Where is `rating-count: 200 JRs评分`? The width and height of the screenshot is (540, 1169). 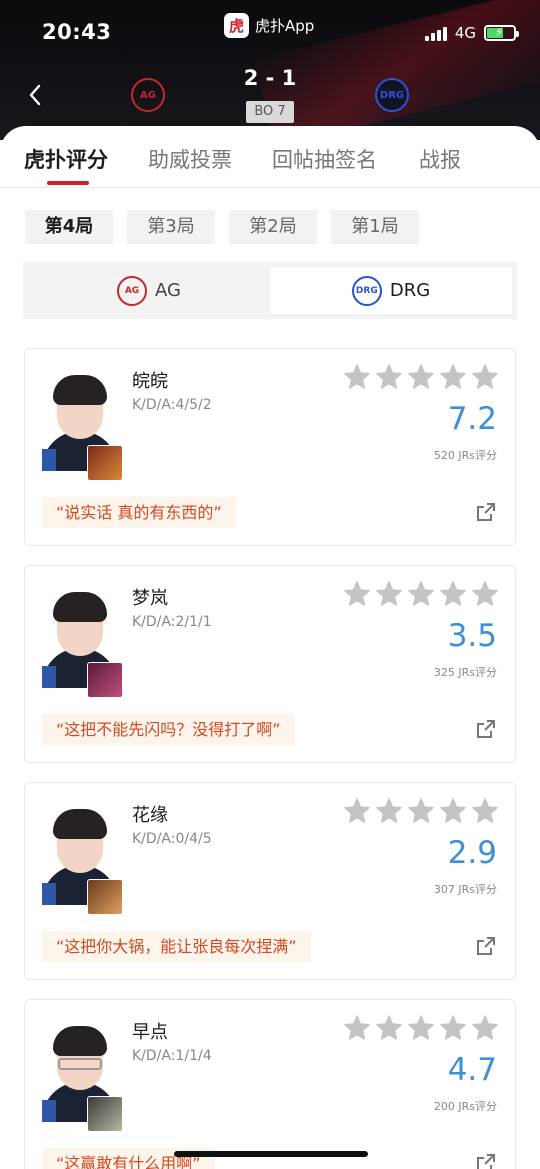
rating-count: 200 JRs评分 is located at coordinates (465, 1106).